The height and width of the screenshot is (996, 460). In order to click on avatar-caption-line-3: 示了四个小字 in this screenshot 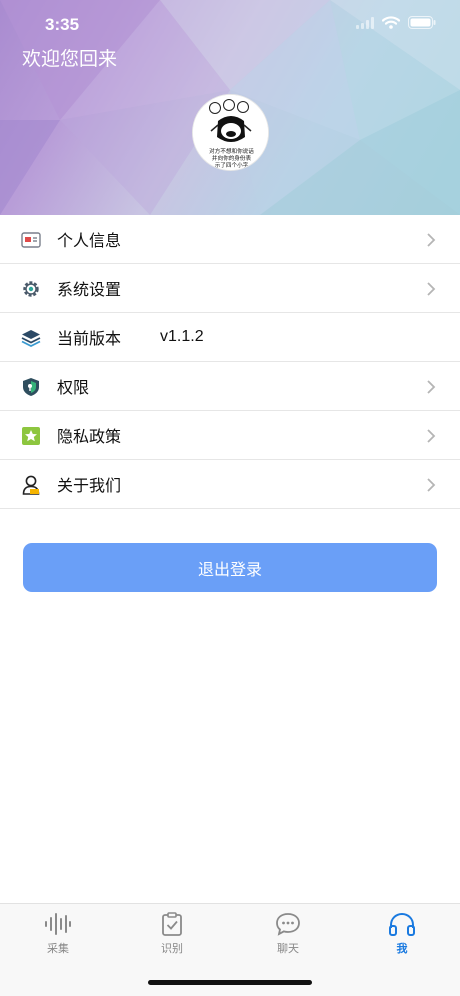, I will do `click(232, 165)`.